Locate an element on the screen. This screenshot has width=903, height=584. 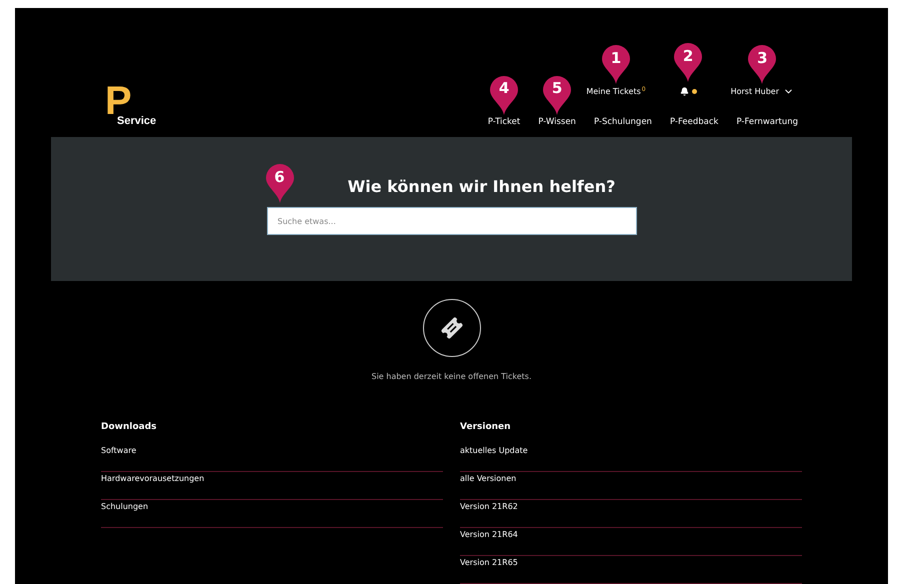
hero-title: Wie können wir Ihnen helfen? is located at coordinates (482, 187).